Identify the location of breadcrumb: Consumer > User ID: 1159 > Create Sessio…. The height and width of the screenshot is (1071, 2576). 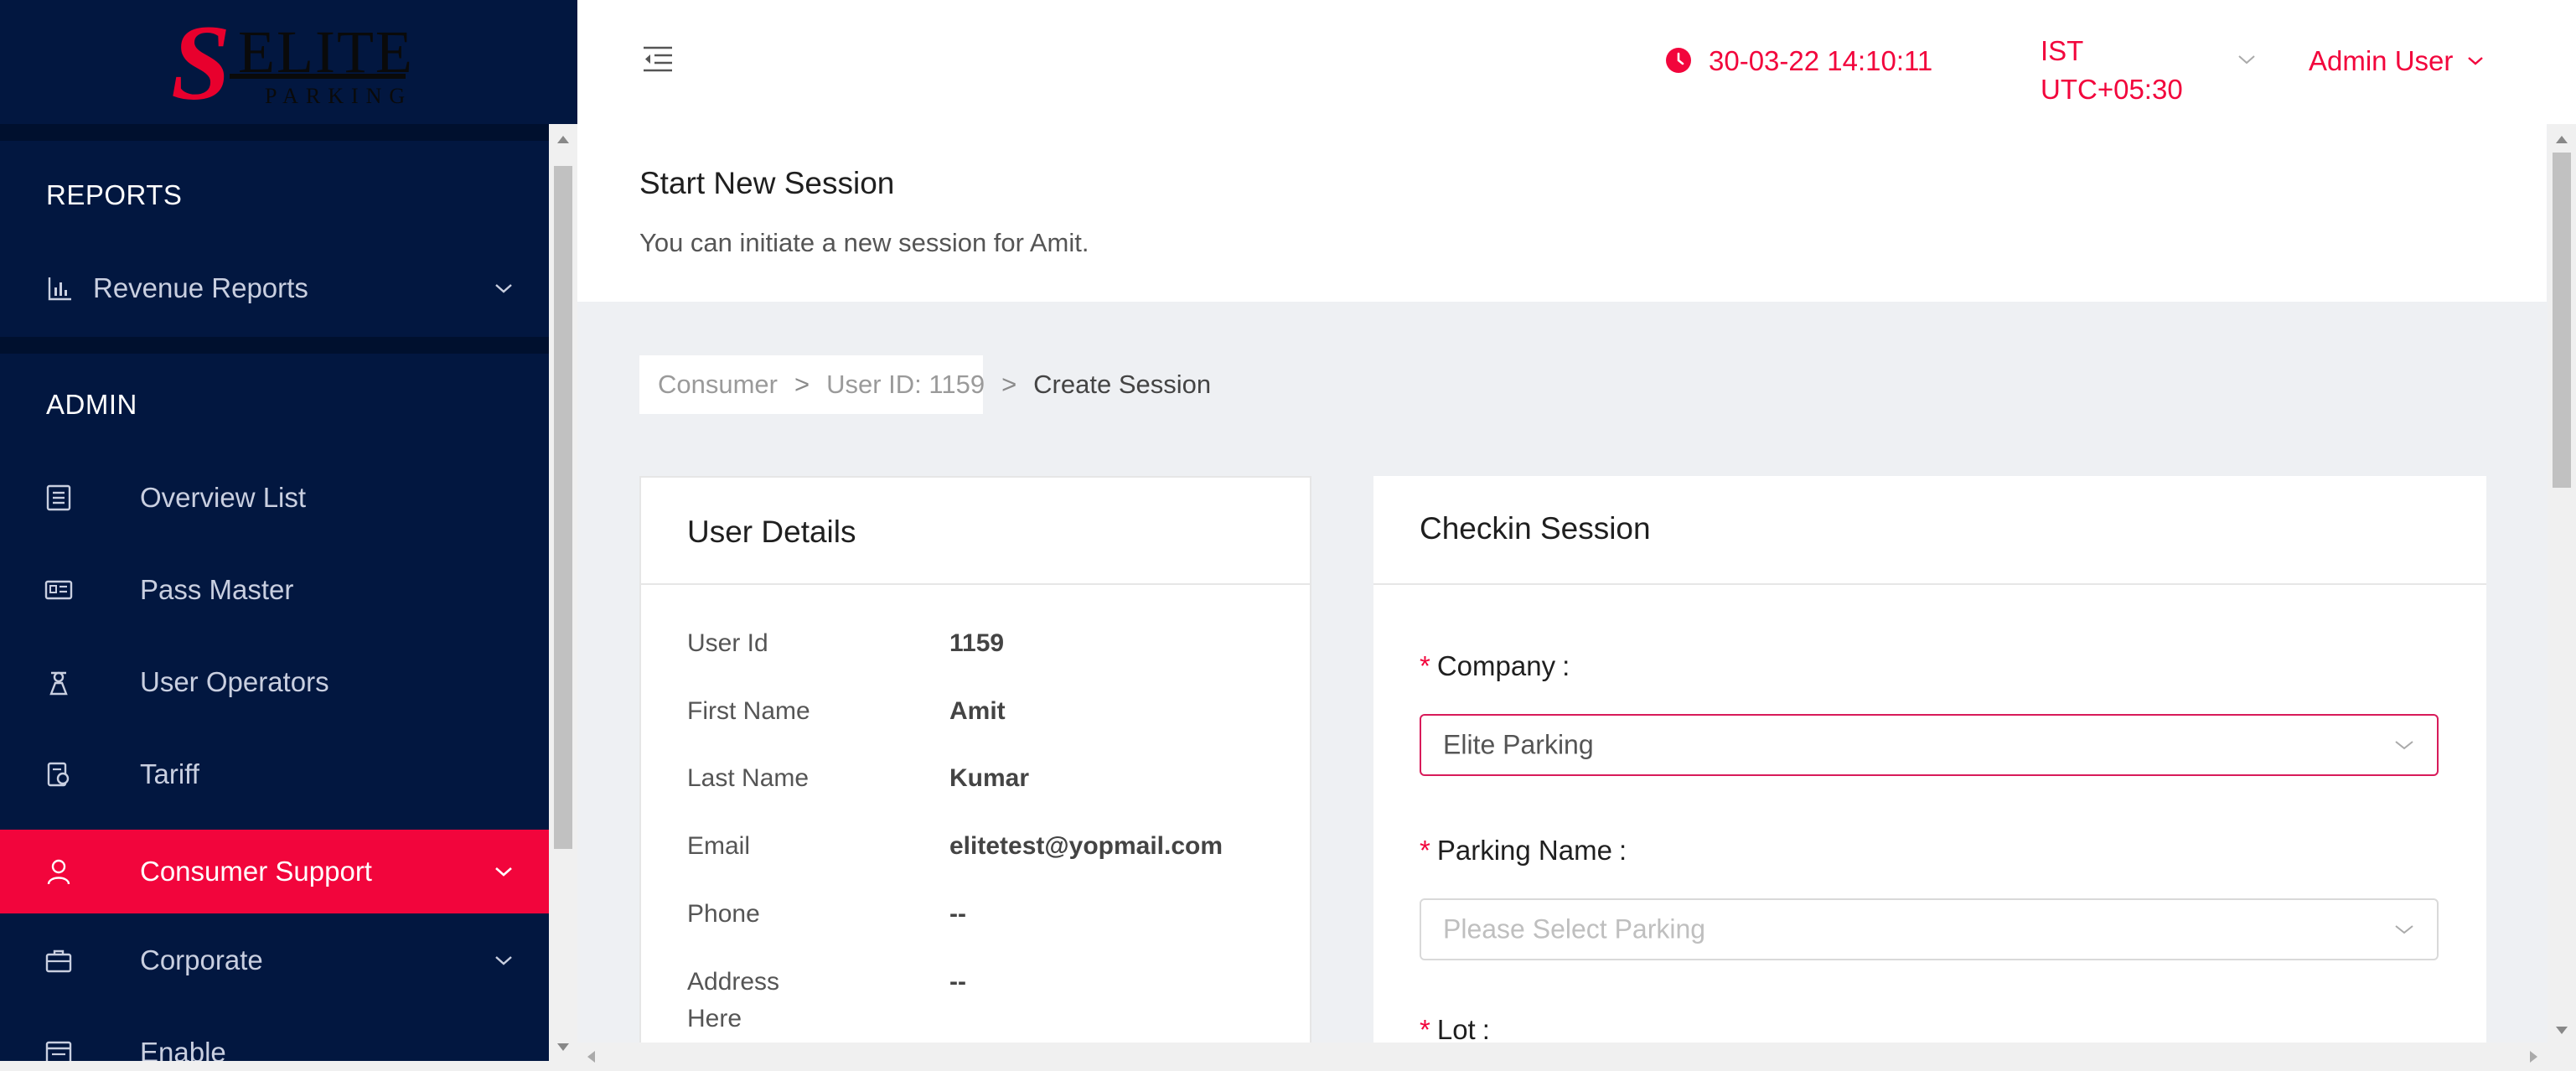
(925, 384).